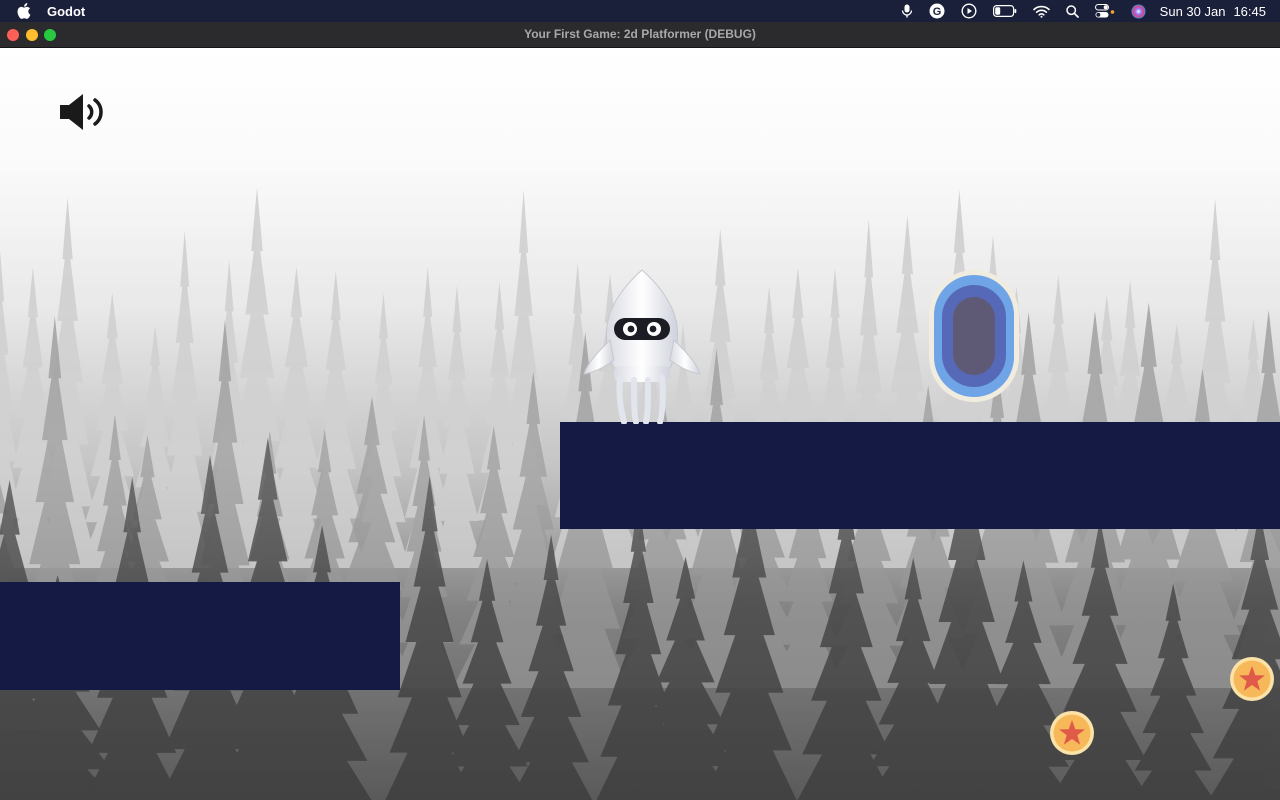 The width and height of the screenshot is (1280, 800). Describe the element at coordinates (1072, 11) in the screenshot. I see `spotlight-search-icon` at that location.